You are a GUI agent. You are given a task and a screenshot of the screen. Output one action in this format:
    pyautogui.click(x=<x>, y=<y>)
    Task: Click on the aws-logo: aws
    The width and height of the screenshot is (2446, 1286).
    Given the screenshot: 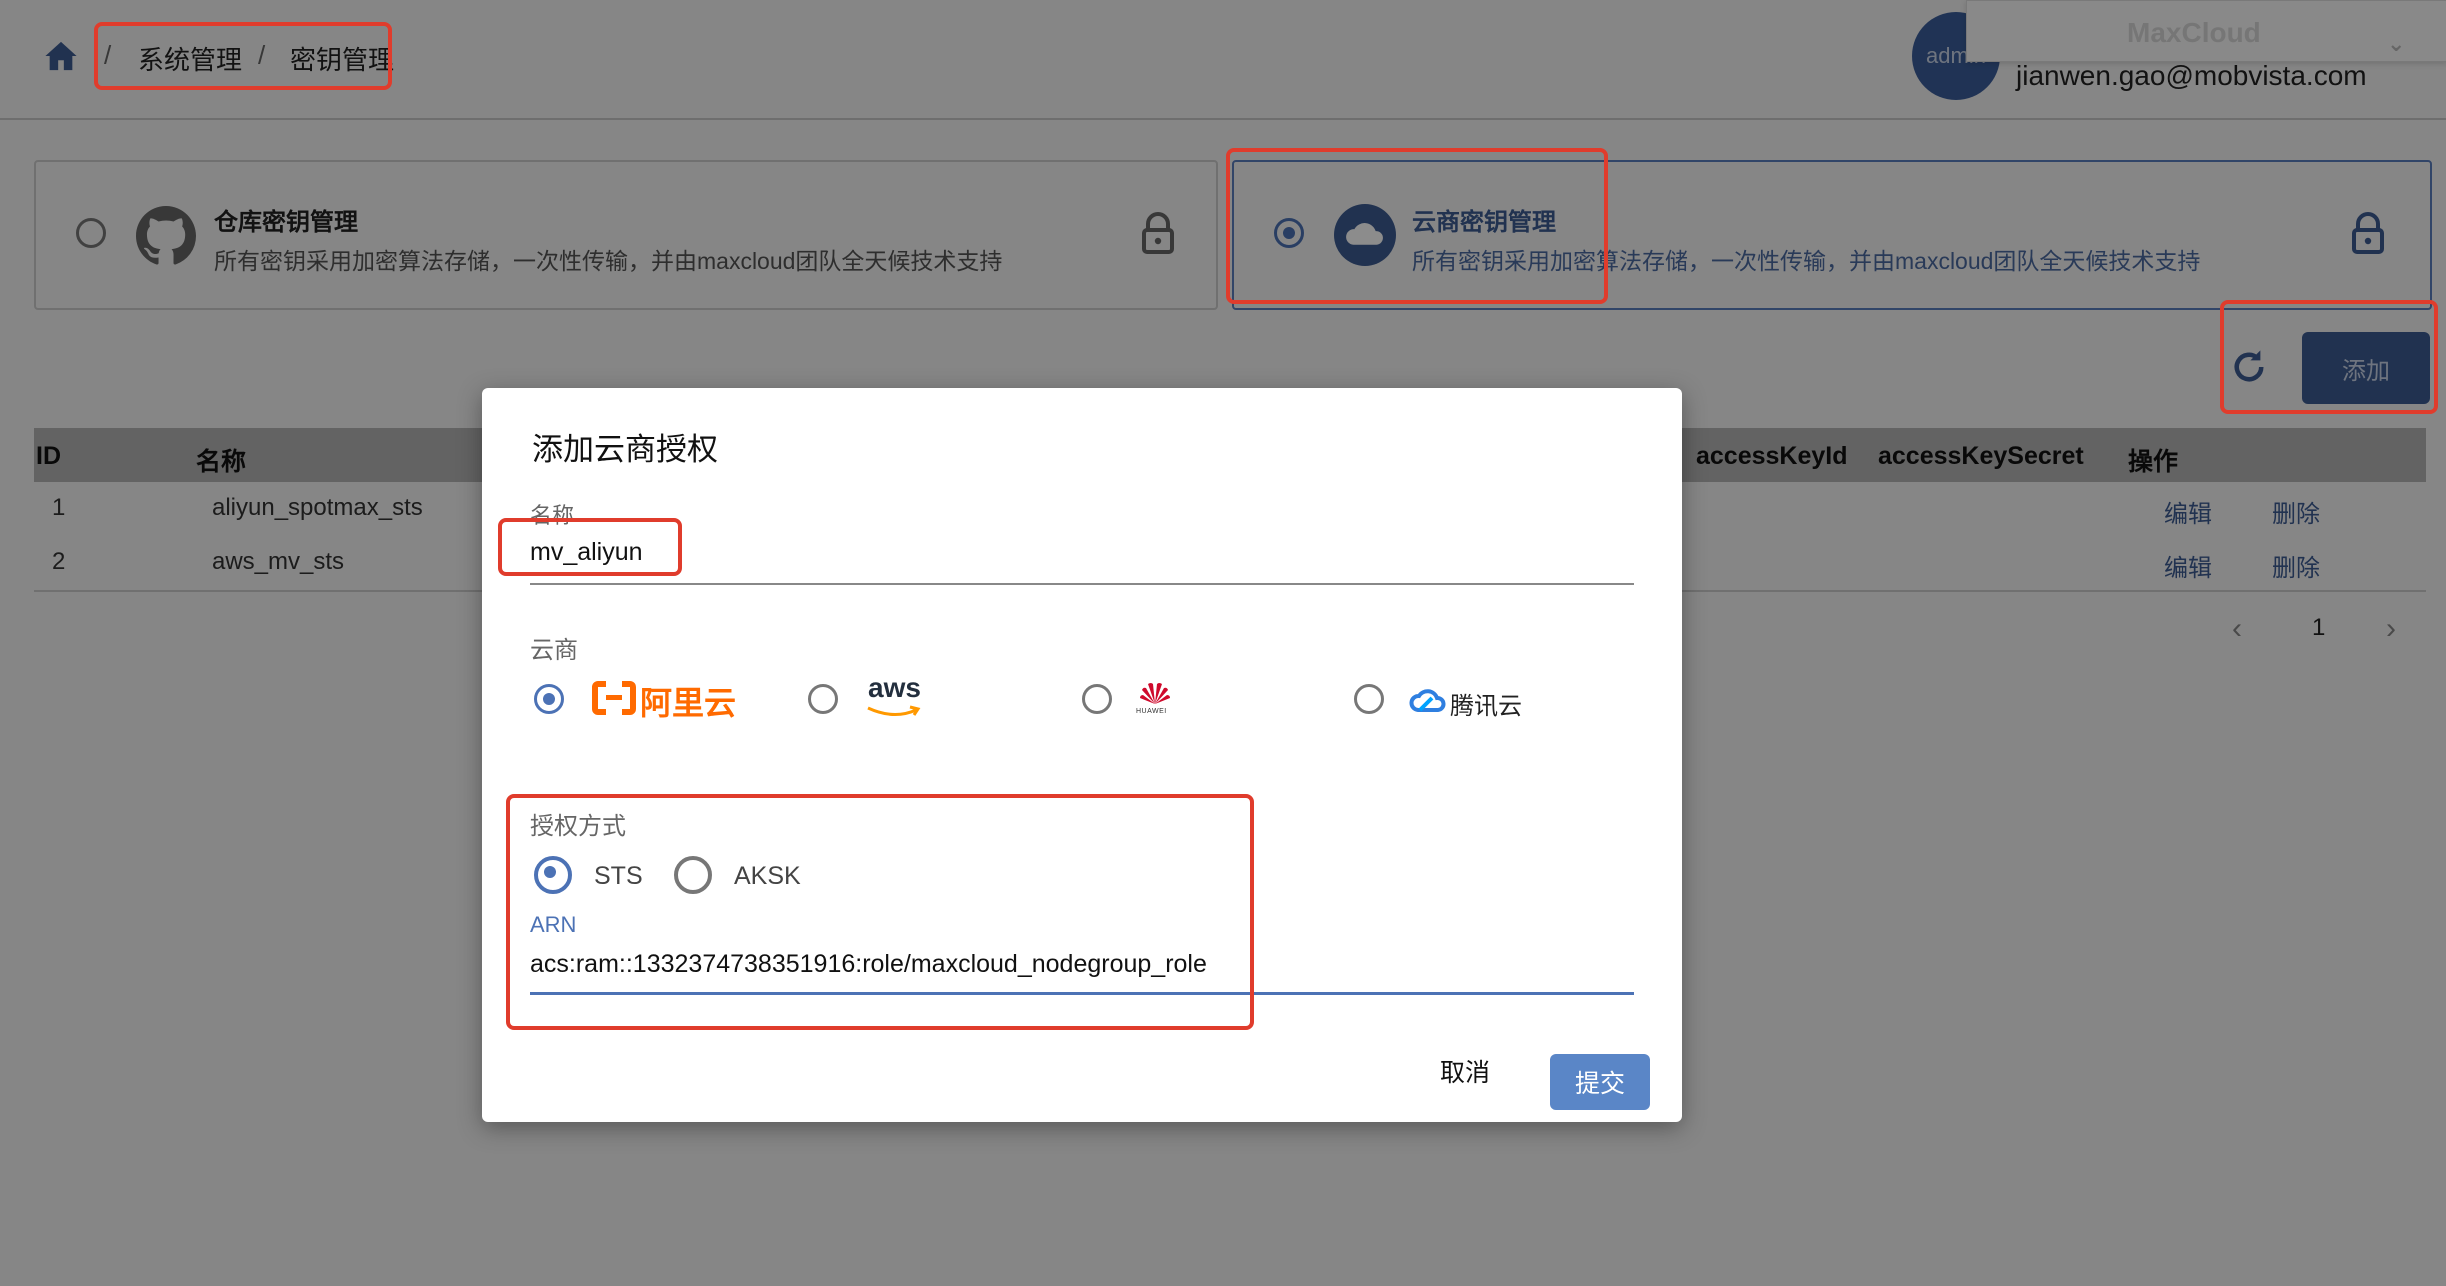 What is the action you would take?
    pyautogui.click(x=896, y=697)
    